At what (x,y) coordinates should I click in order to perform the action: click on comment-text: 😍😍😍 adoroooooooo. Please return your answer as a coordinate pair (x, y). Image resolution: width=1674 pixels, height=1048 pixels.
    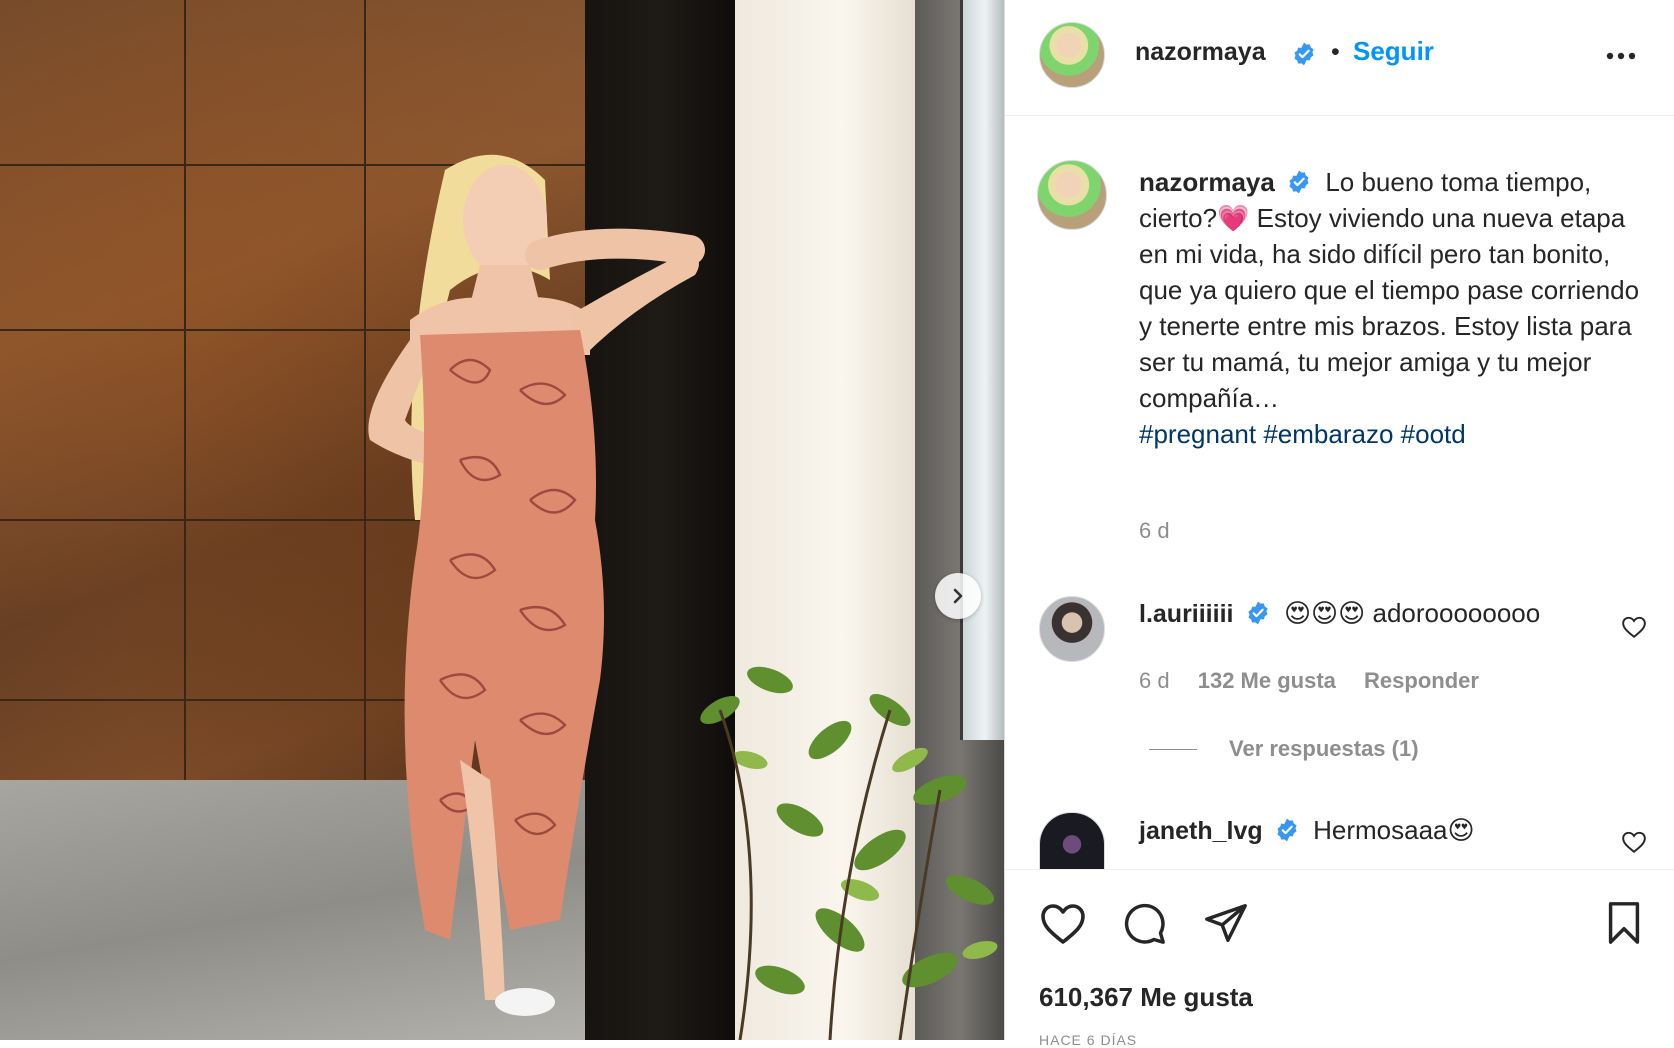
    Looking at the image, I should click on (1412, 613).